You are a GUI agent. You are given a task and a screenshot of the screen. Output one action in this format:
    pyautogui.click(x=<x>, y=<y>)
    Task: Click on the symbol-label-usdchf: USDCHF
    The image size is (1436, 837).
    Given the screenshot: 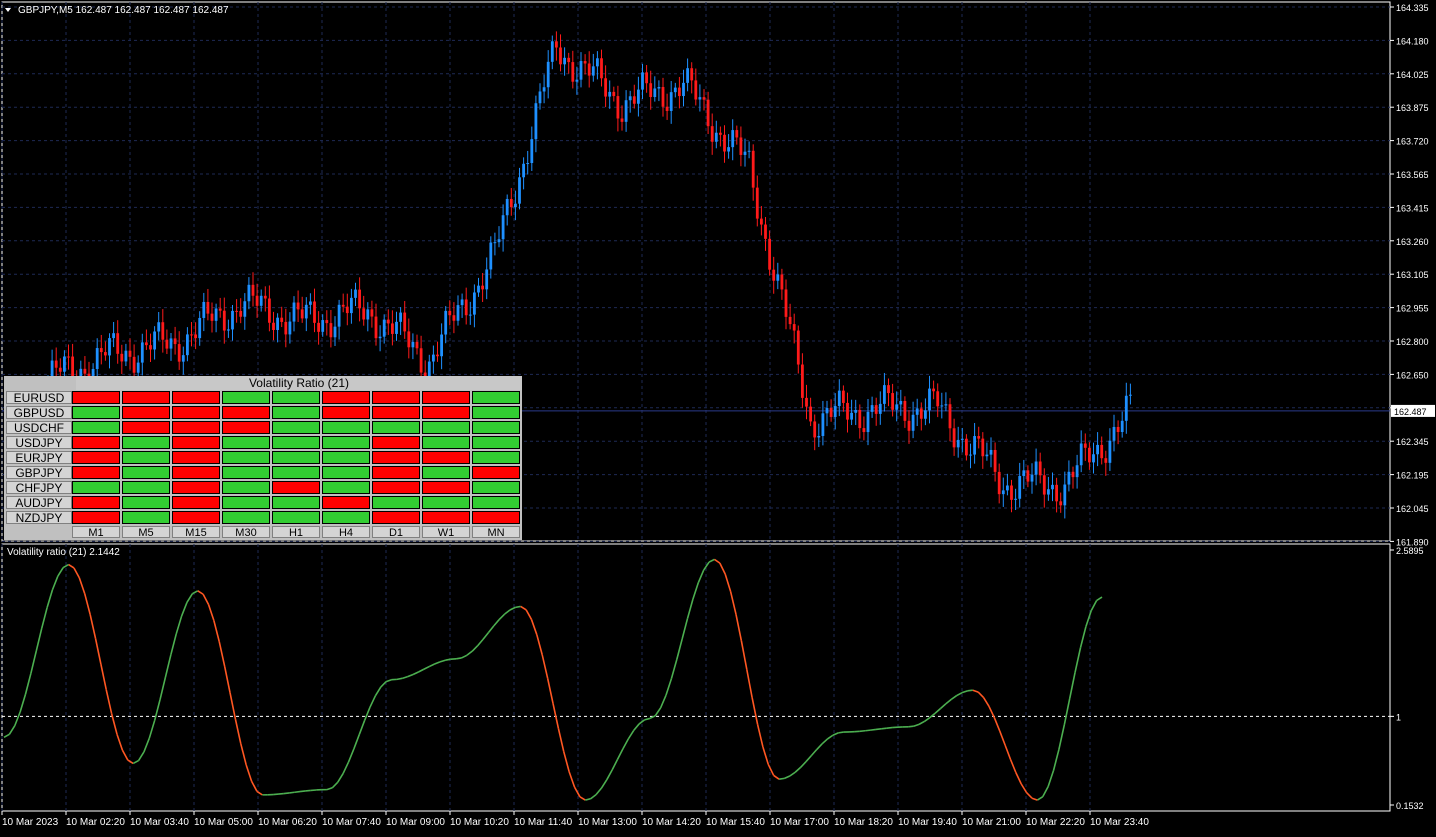 What is the action you would take?
    pyautogui.click(x=39, y=427)
    